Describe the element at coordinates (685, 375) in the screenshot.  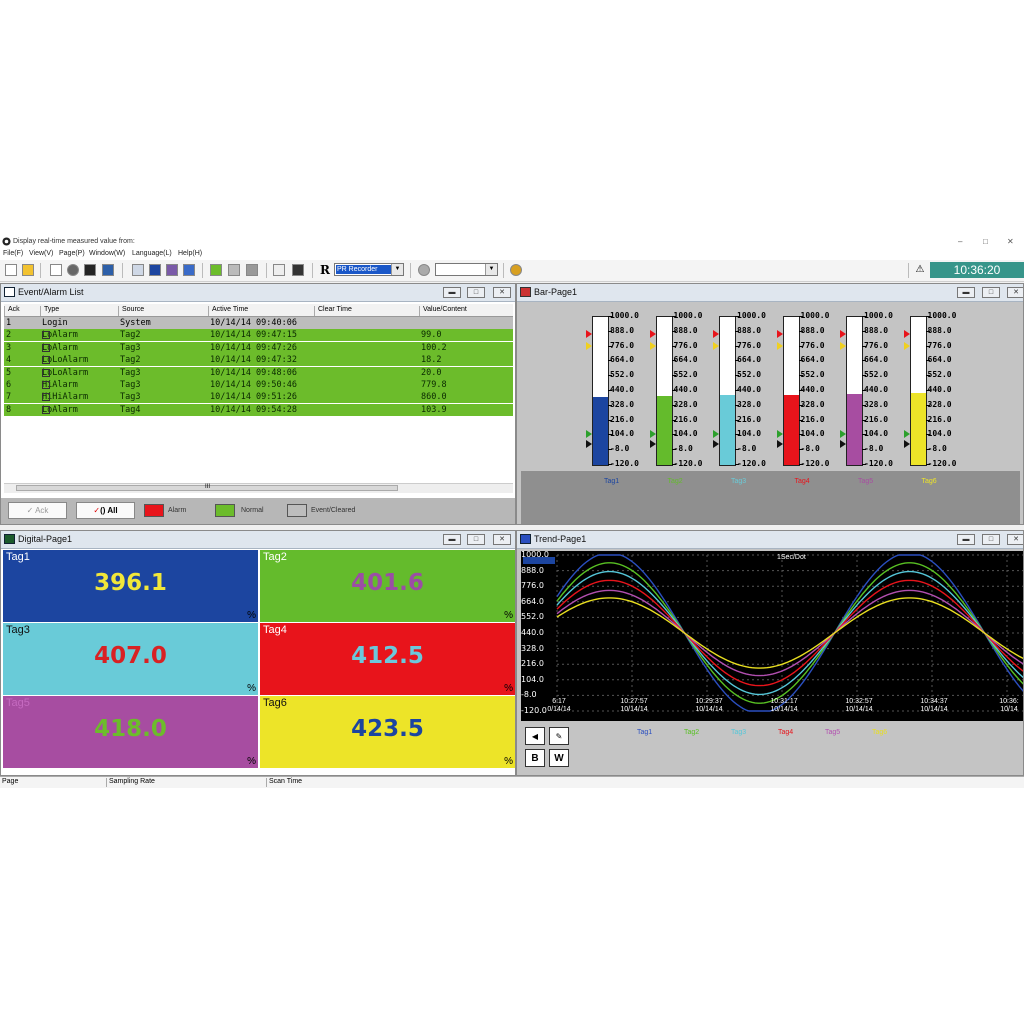
I see `scale-label: 552.0` at that location.